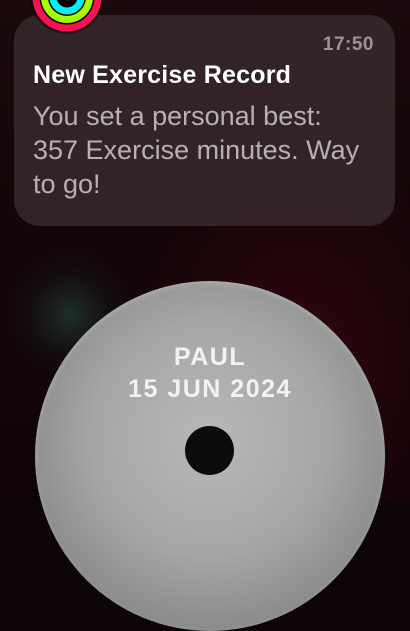 The height and width of the screenshot is (631, 410). What do you see at coordinates (348, 44) in the screenshot?
I see `notification-time: 17:50` at bounding box center [348, 44].